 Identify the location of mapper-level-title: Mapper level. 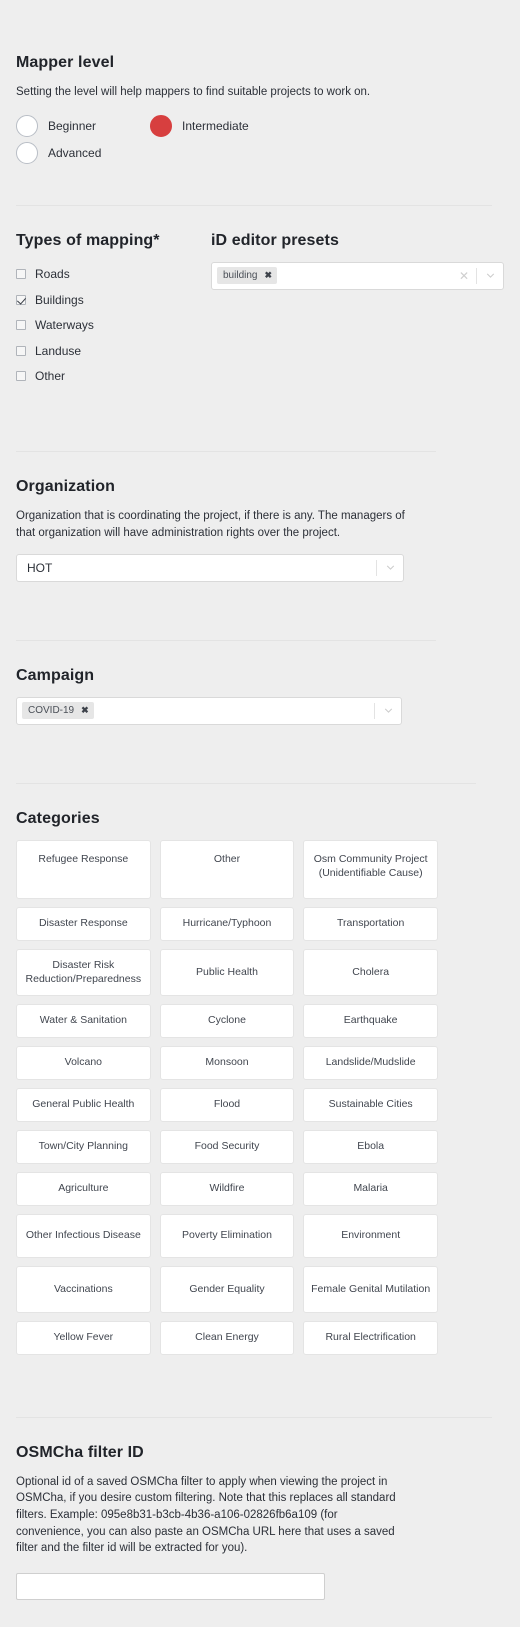
(65, 62).